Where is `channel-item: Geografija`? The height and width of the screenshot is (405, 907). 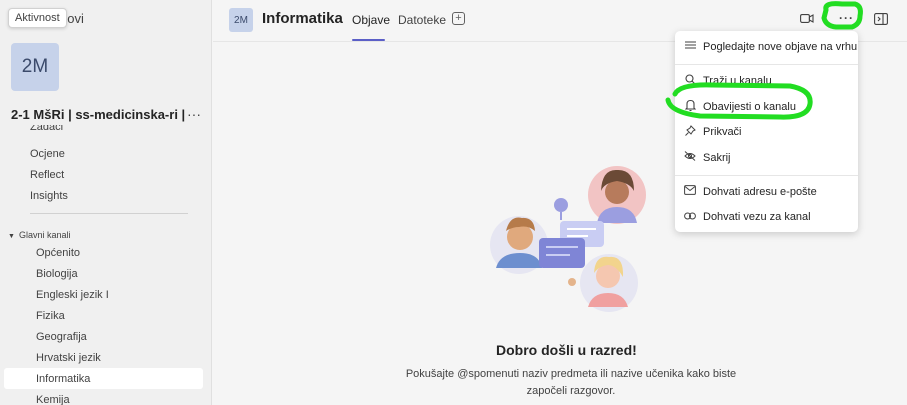
channel-item: Geografija is located at coordinates (61, 337).